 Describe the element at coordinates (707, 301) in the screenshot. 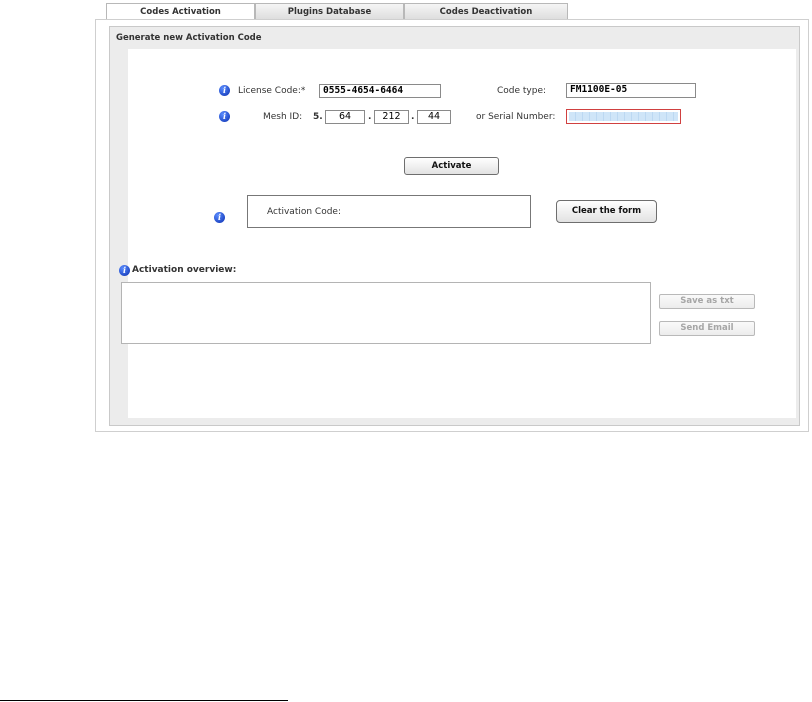

I see `save-as-txt-button: Save as txt` at that location.